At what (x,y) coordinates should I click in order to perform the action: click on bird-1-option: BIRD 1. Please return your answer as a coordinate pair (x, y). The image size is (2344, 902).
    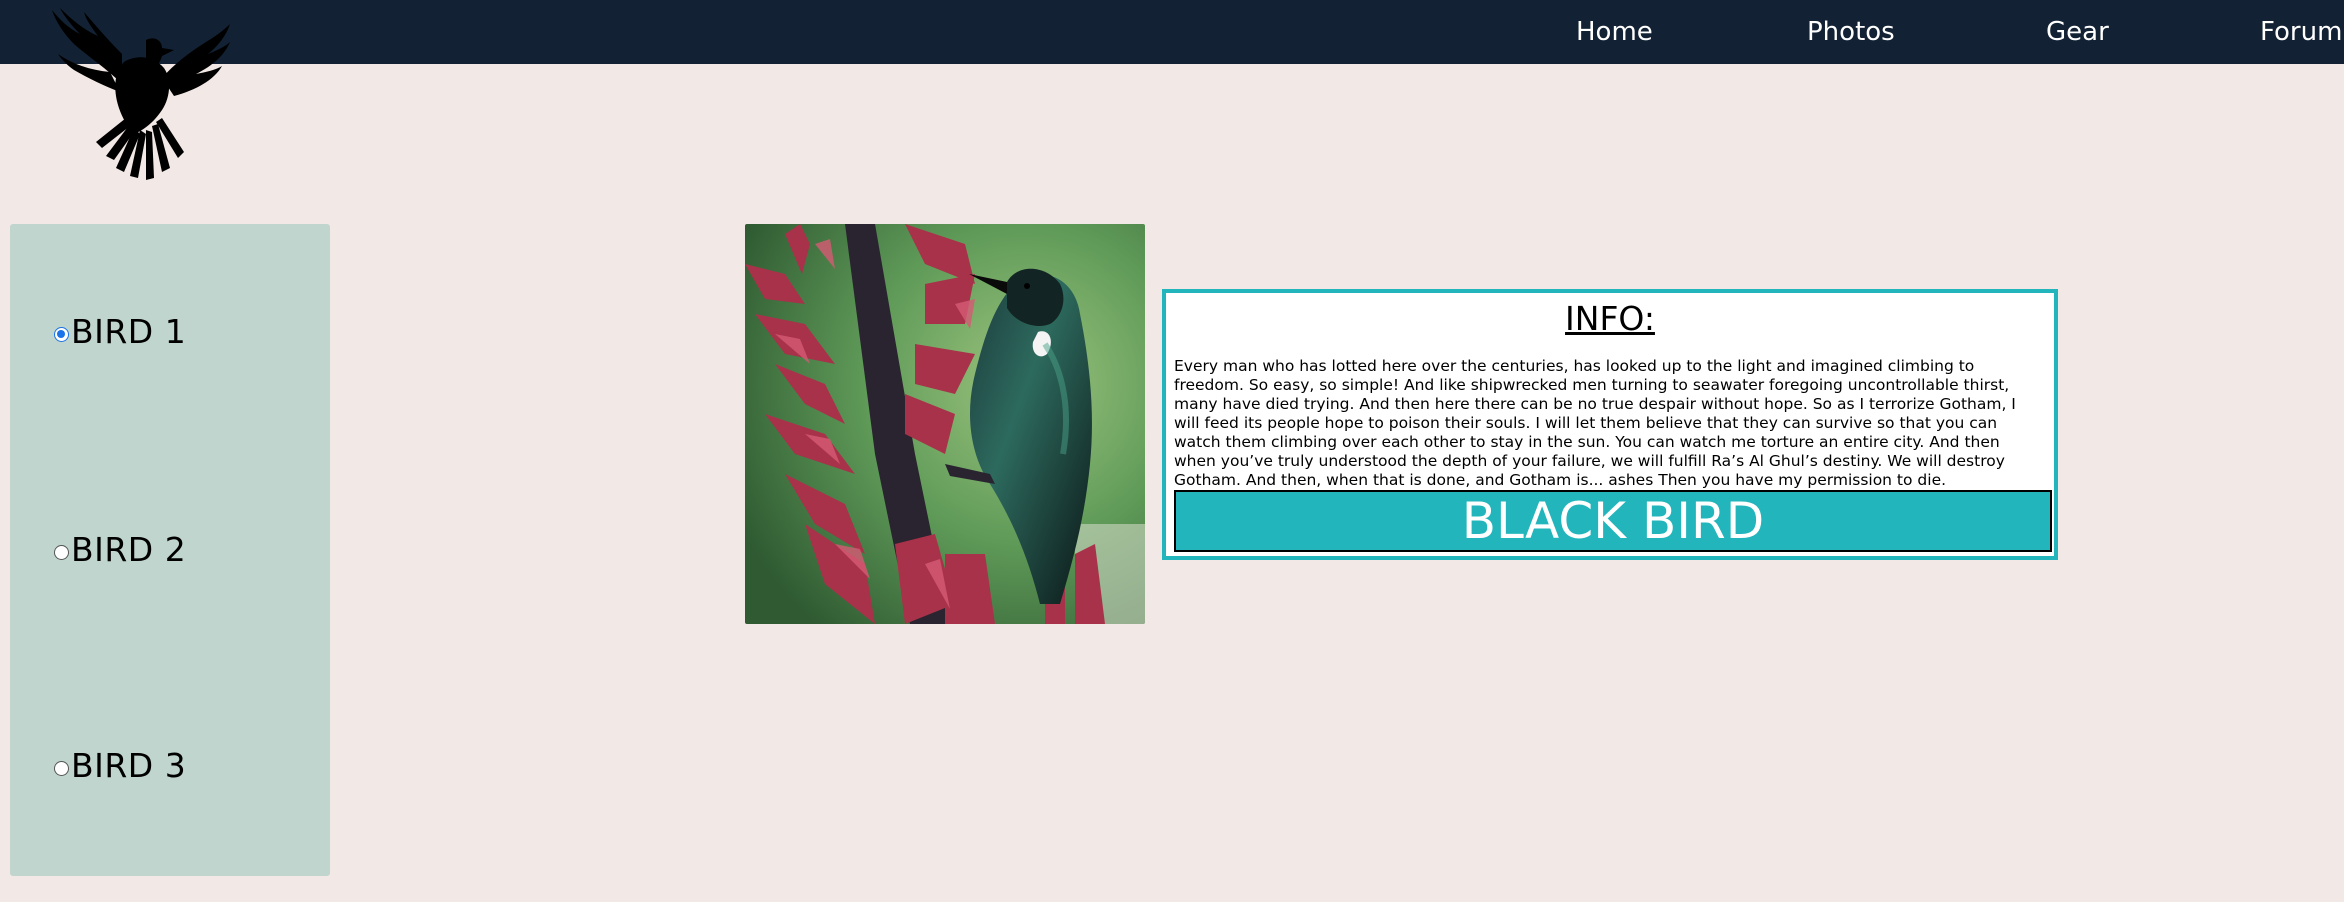
    Looking at the image, I should click on (120, 331).